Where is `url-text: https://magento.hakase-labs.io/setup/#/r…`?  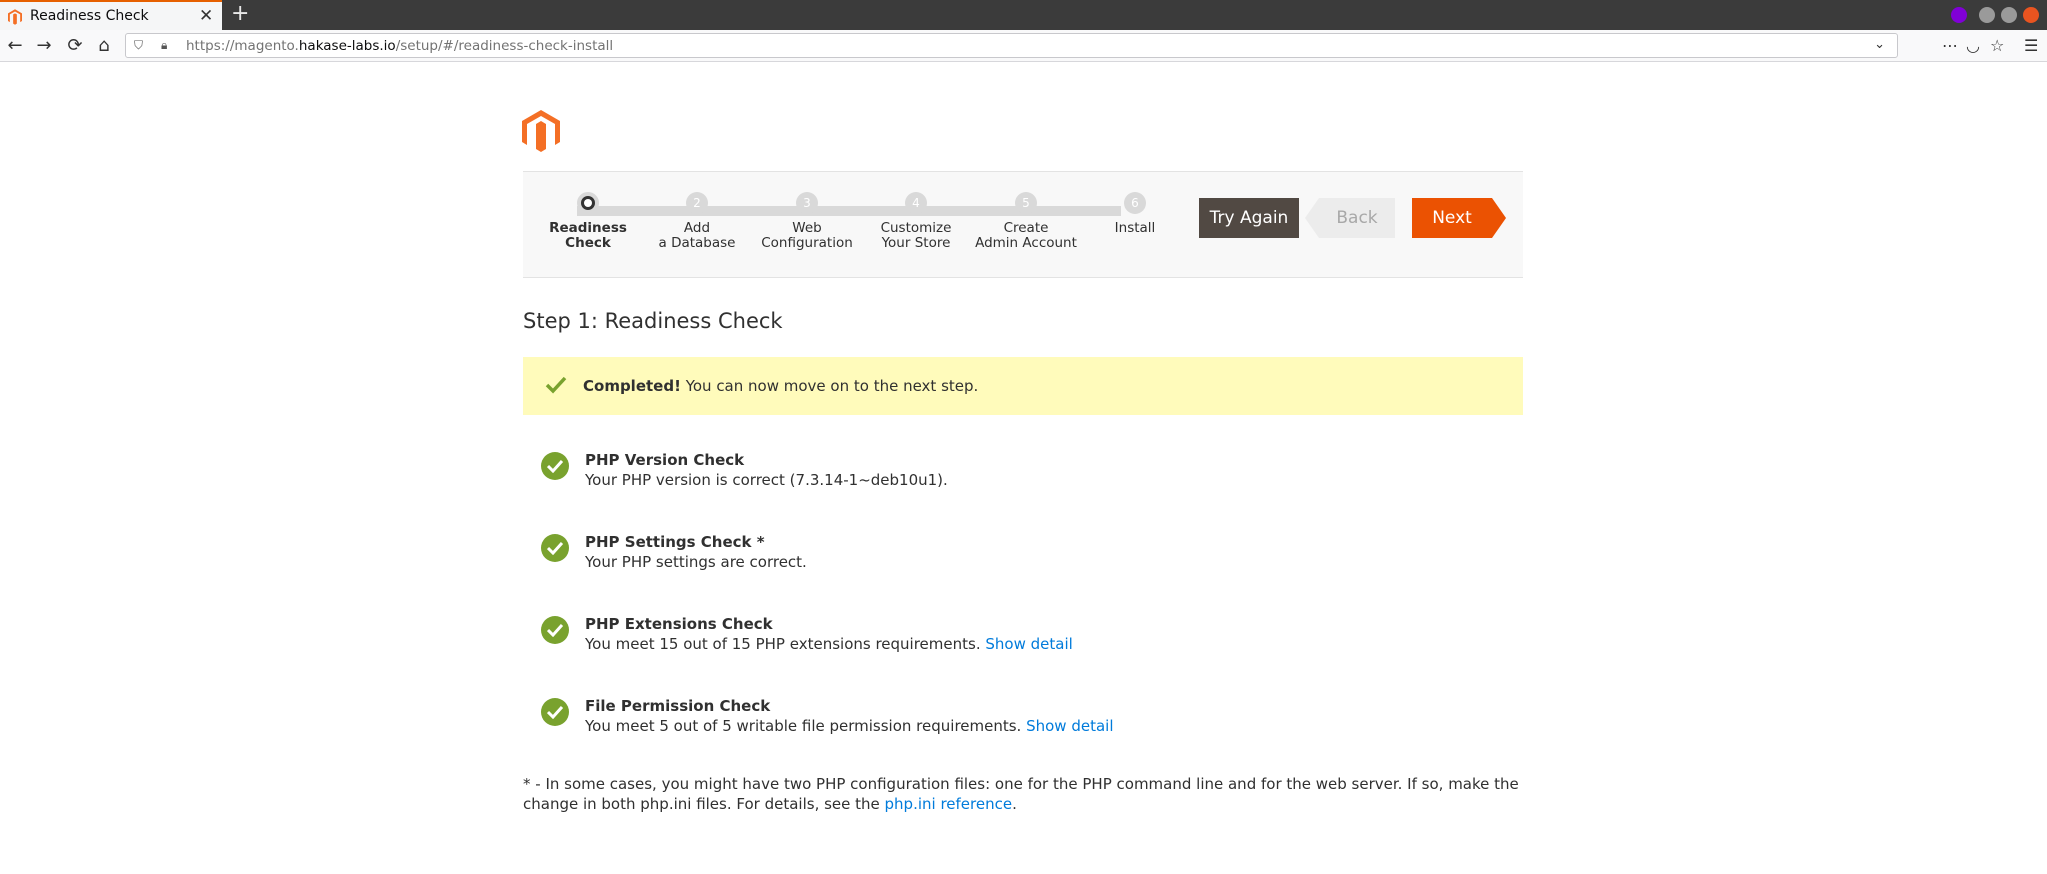
url-text: https://magento.hakase-labs.io/setup/#/r… is located at coordinates (399, 46).